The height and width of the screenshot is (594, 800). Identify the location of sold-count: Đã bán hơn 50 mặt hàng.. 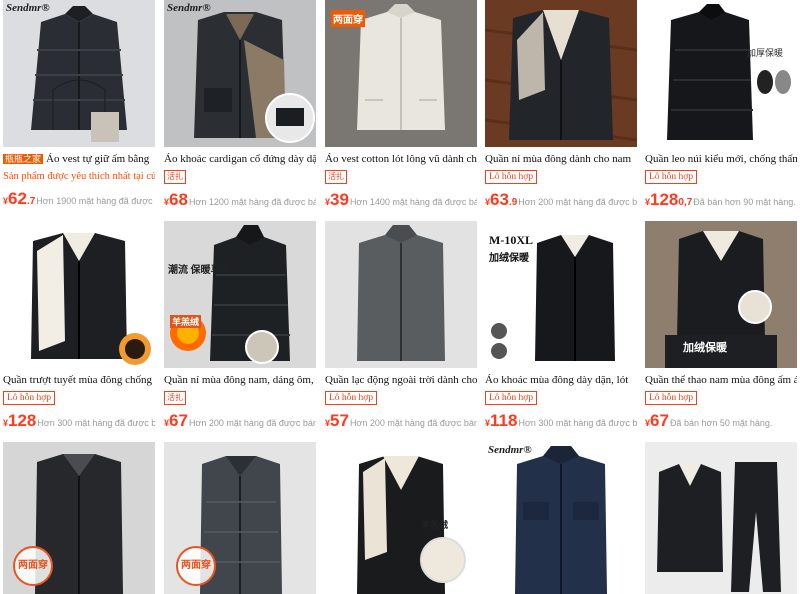
(721, 423).